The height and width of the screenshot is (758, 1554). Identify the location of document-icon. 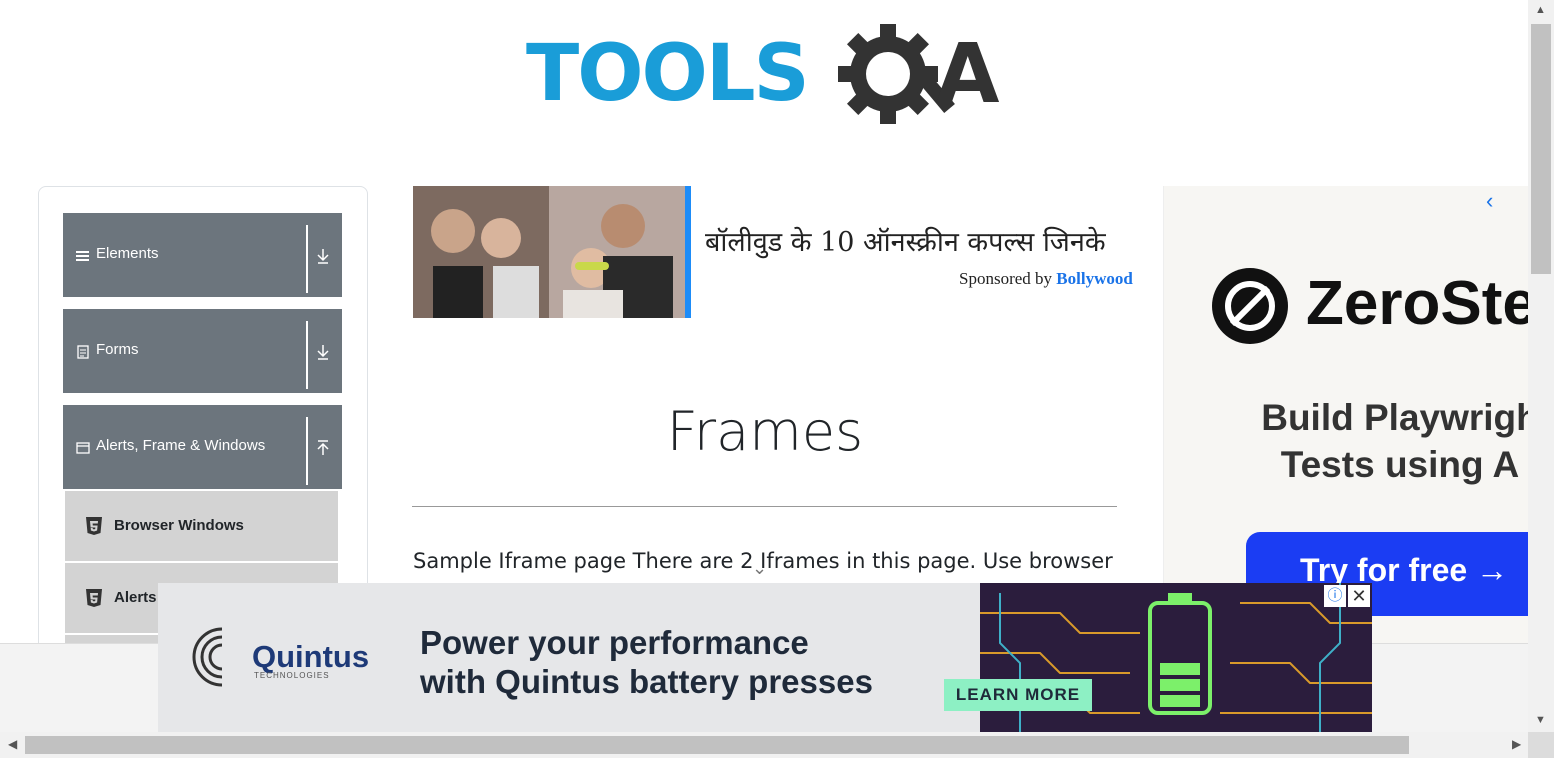
(83, 352).